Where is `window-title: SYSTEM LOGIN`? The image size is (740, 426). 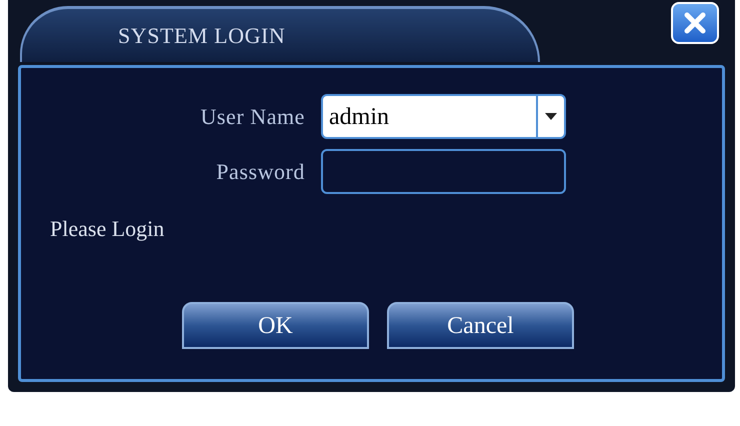 window-title: SYSTEM LOGIN is located at coordinates (202, 36).